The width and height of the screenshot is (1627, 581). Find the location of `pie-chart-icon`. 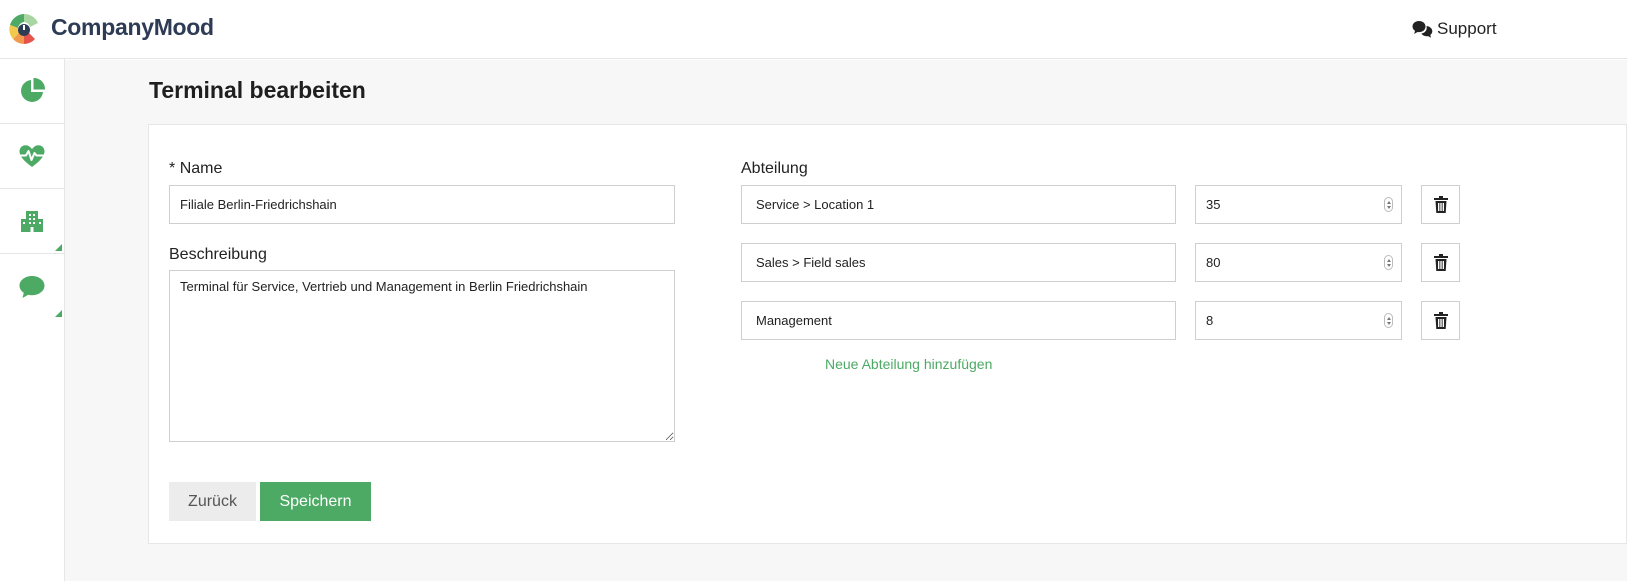

pie-chart-icon is located at coordinates (33, 89).